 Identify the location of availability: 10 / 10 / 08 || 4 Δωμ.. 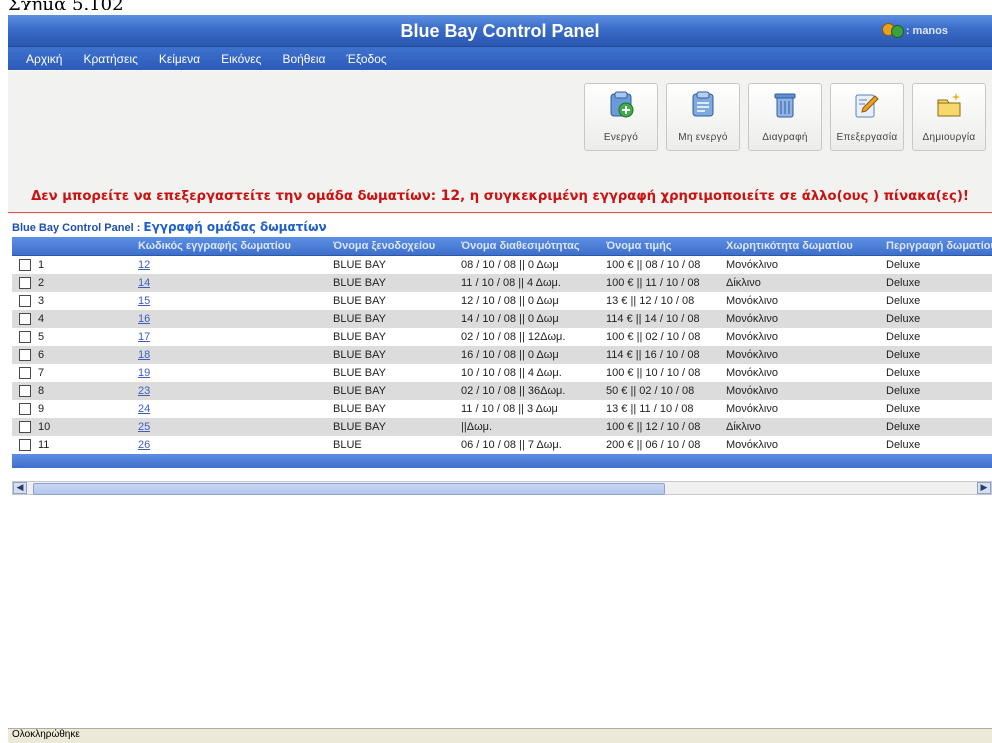
(511, 373).